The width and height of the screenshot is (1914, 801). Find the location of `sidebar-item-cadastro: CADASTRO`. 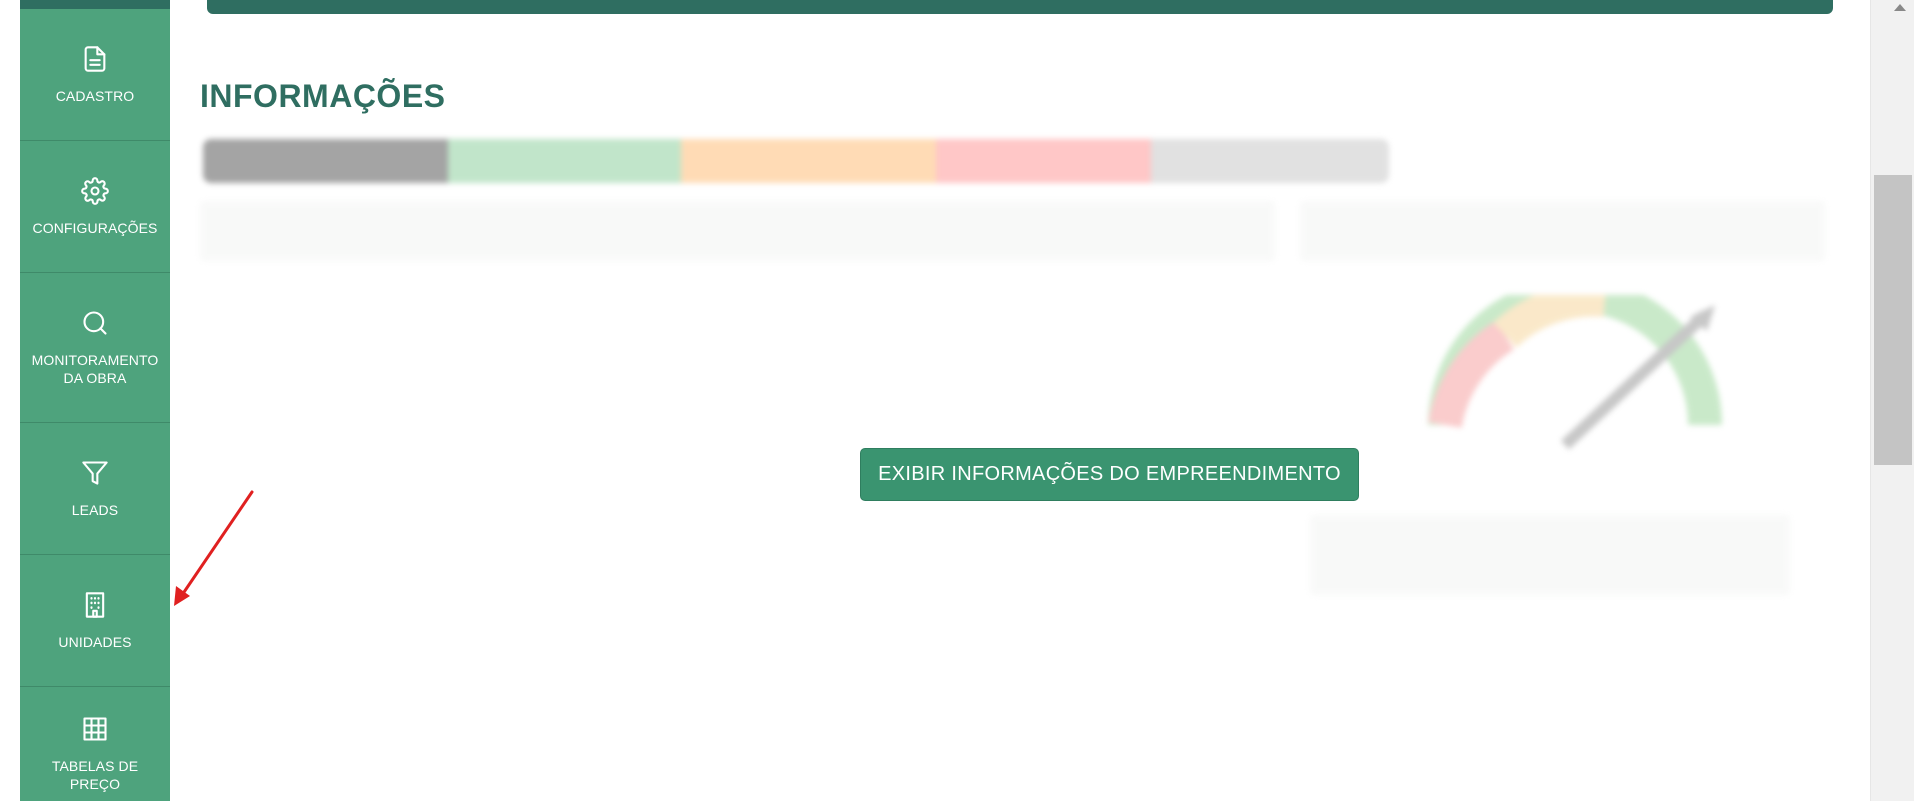

sidebar-item-cadastro: CADASTRO is located at coordinates (95, 75).